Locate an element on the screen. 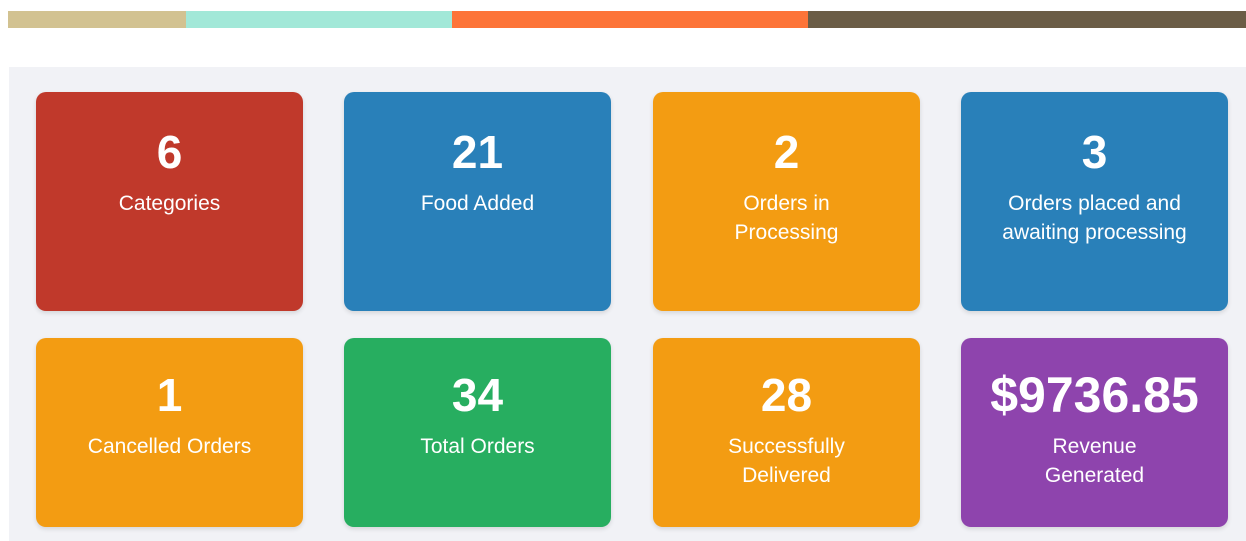 This screenshot has height=541, width=1246. stat-card-food-added: 21 Food Added is located at coordinates (477, 201).